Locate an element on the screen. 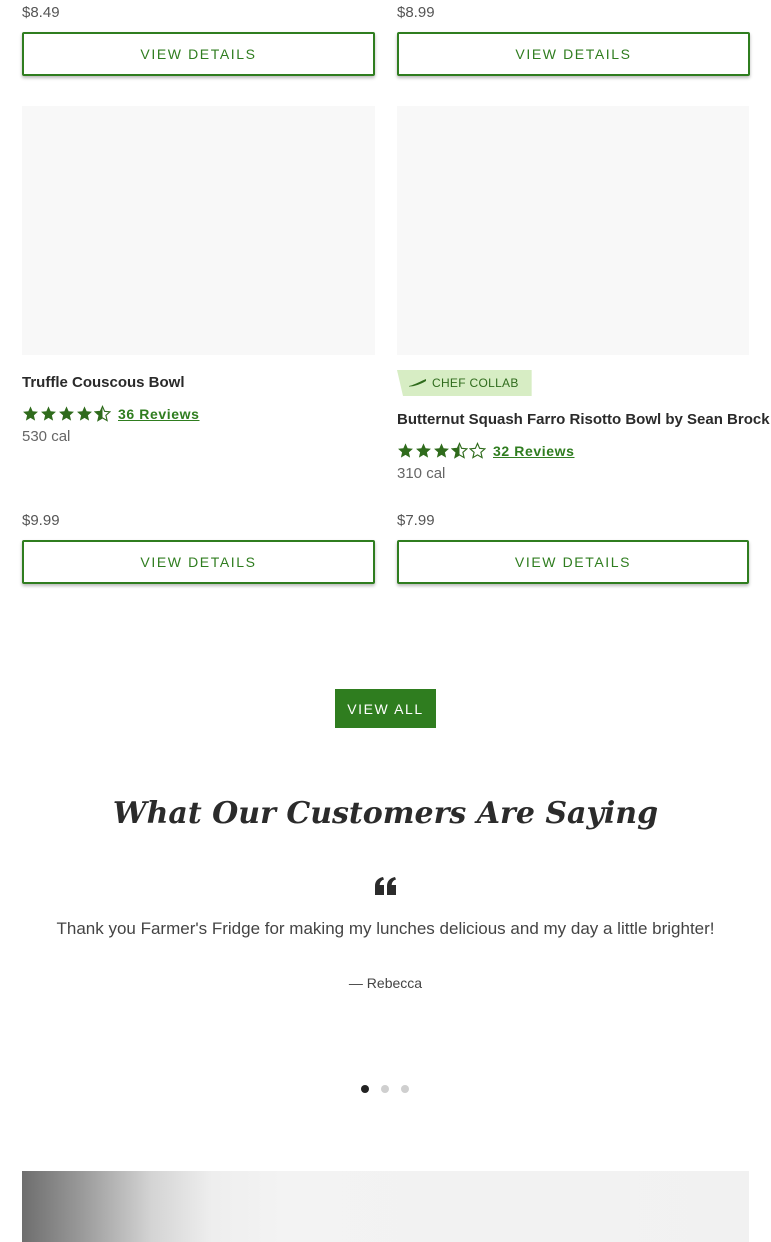  star-empty-icon is located at coordinates (477, 450).